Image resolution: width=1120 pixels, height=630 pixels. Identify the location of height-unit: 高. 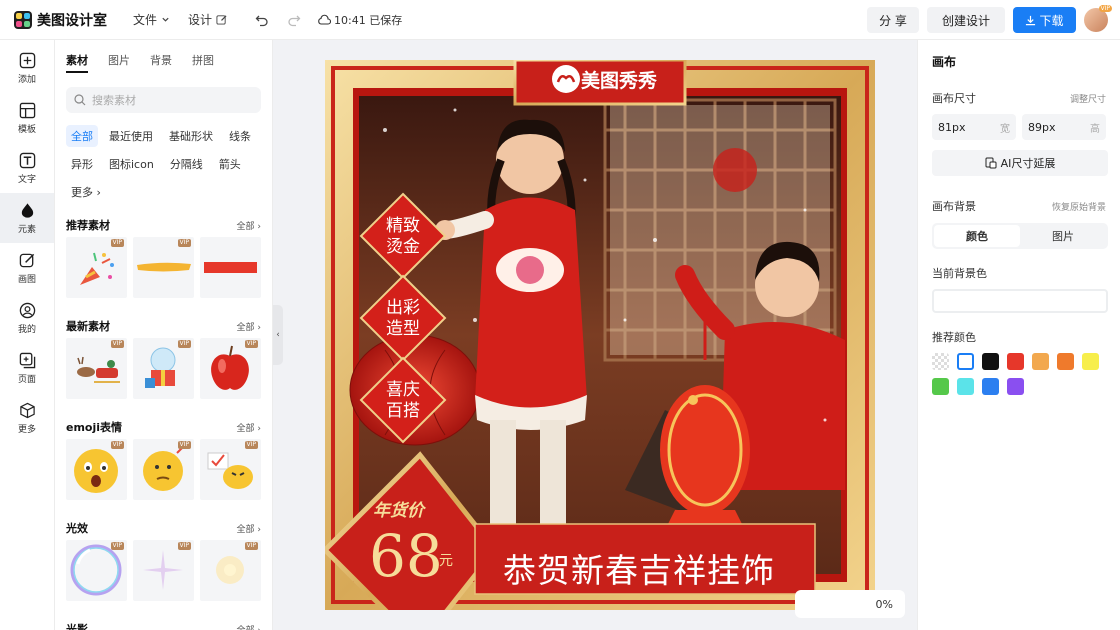
(1095, 129).